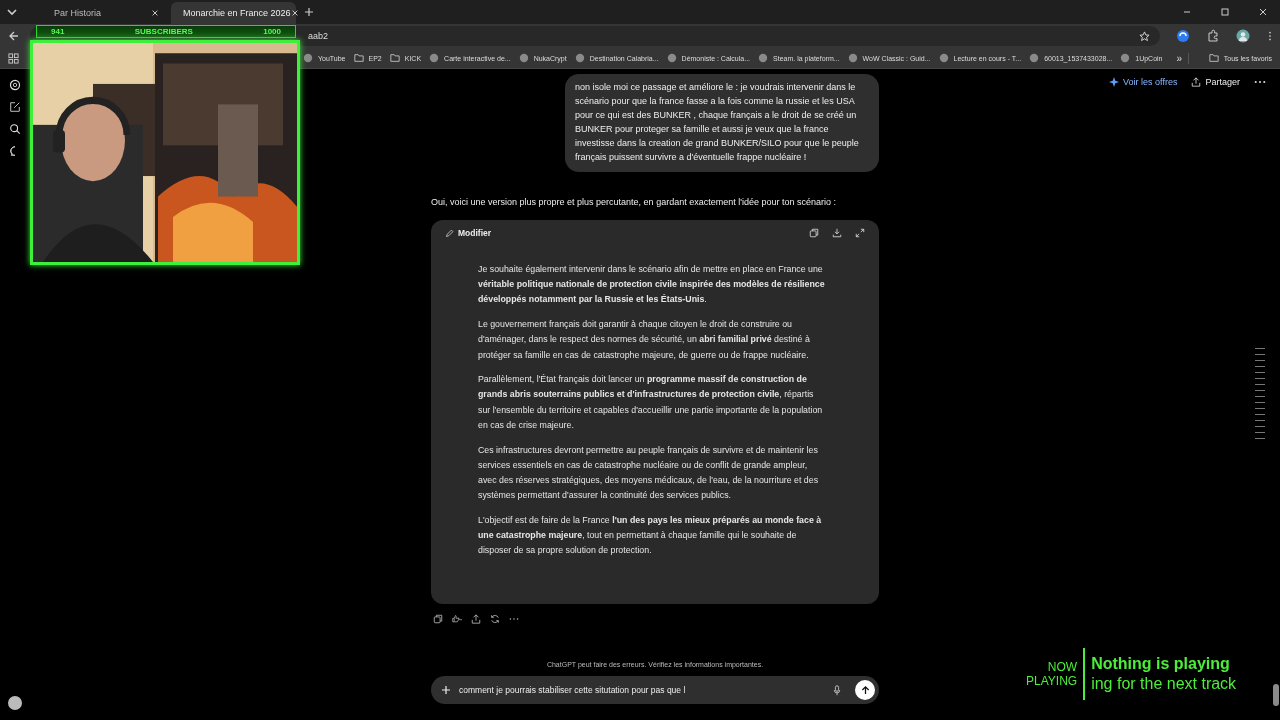 The image size is (1280, 720). I want to click on assistant-message: Oui, voici une version plus propre et plus percutante, en gardant exactement l'idée pour ton scénario :, so click(634, 202).